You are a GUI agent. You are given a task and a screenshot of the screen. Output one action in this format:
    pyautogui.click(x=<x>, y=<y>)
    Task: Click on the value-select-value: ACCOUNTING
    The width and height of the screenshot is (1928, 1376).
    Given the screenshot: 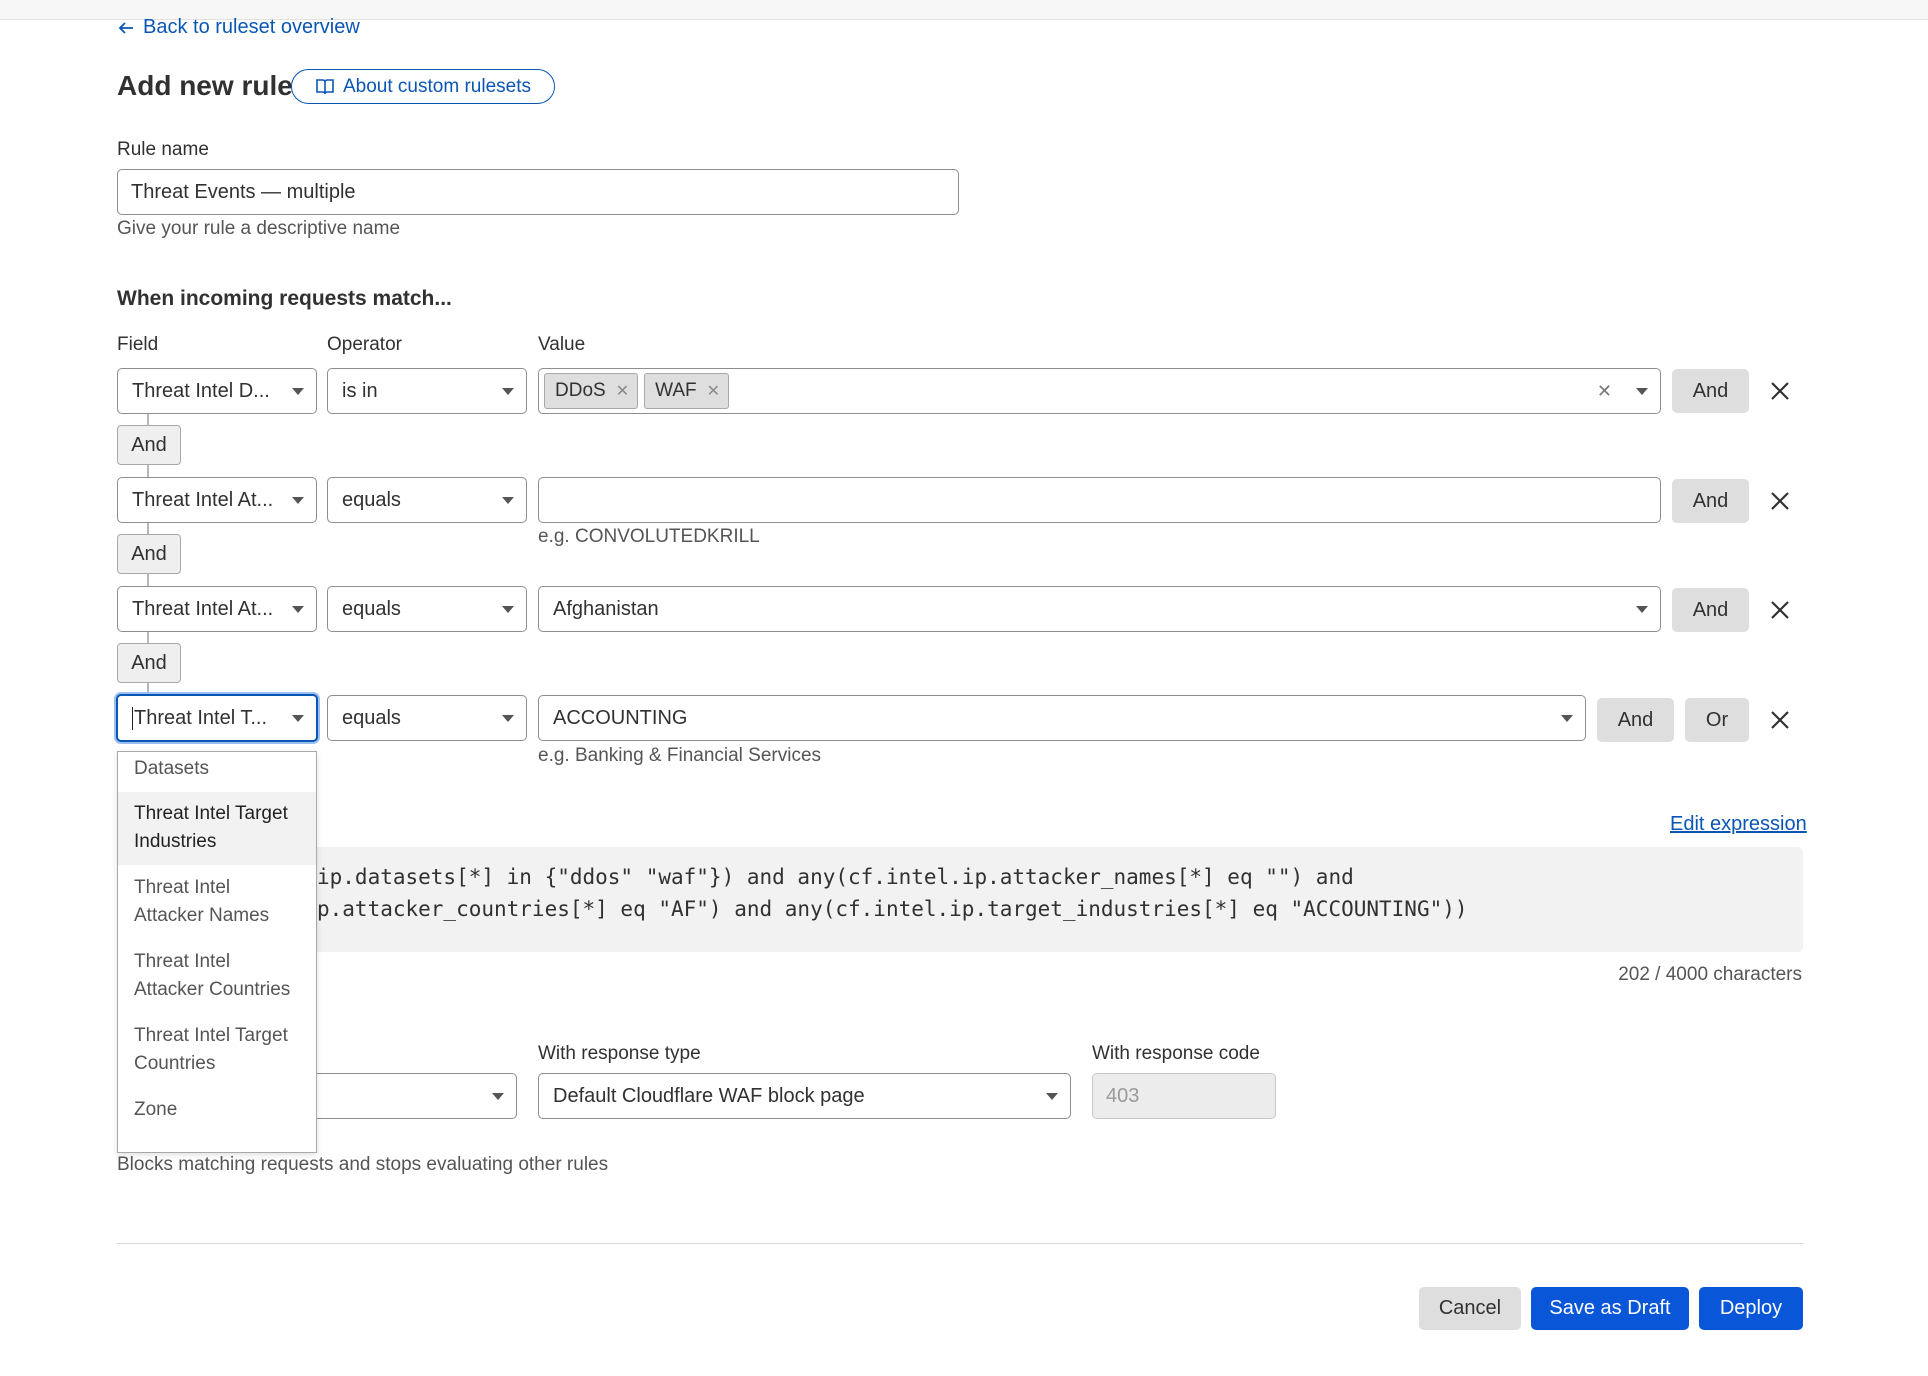 What is the action you would take?
    pyautogui.click(x=620, y=717)
    